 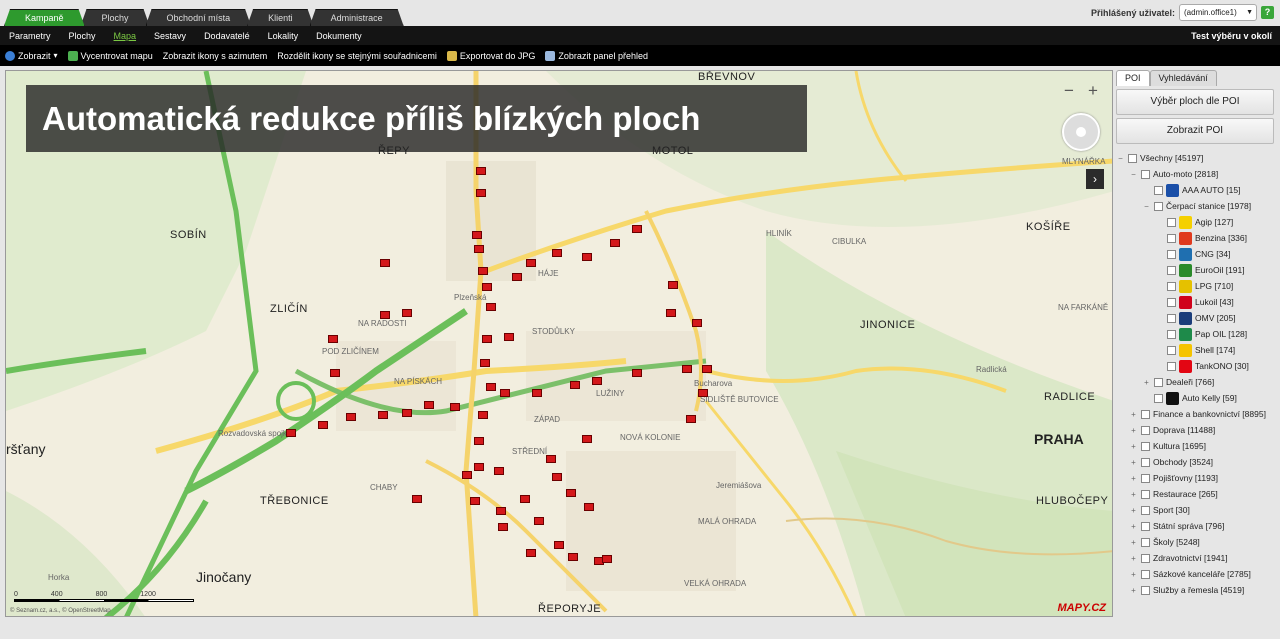 I want to click on center-map-button: Vycentrovat mapu, so click(x=110, y=55).